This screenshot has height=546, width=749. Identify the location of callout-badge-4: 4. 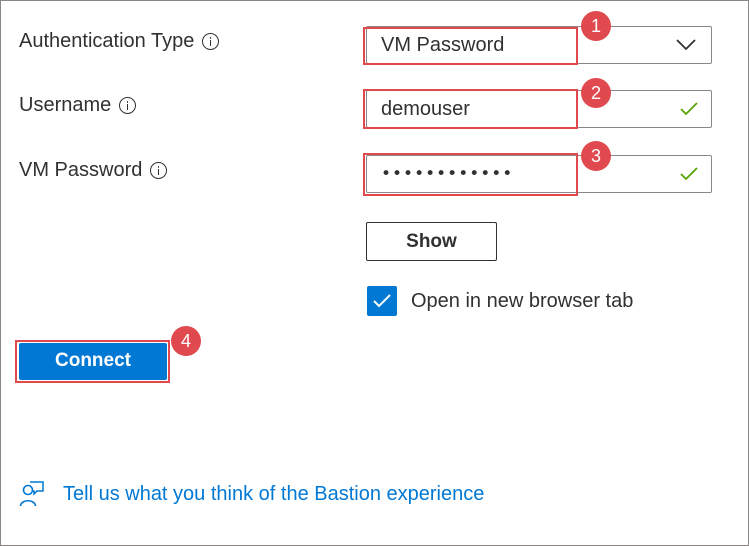
(186, 341).